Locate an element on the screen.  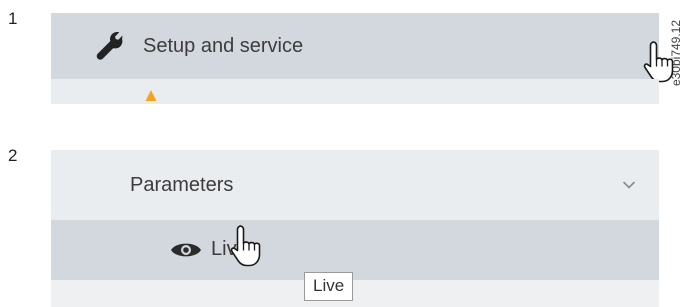
step-number-2: 2 is located at coordinates (13, 155).